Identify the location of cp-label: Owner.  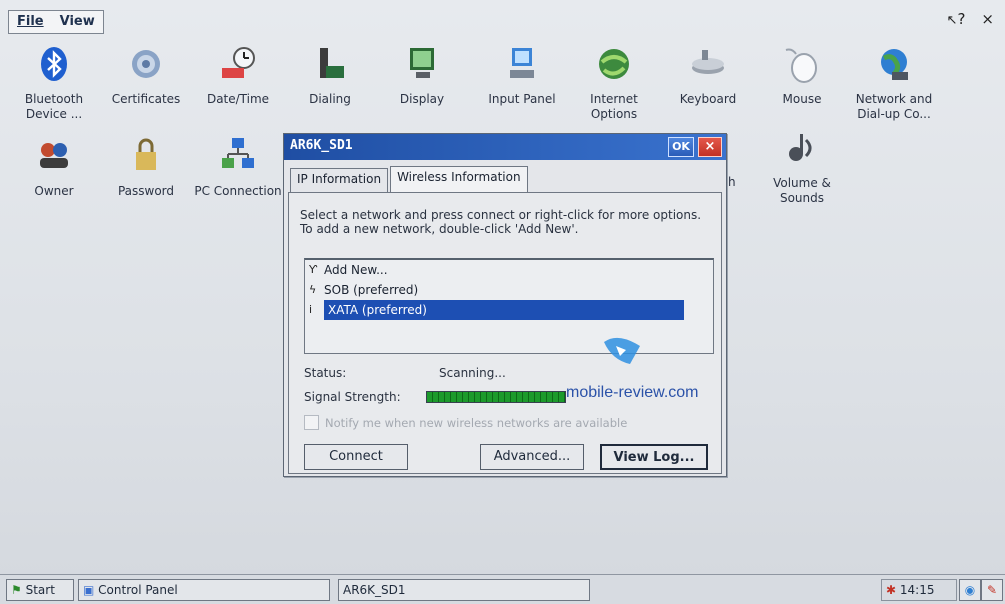
(54, 191).